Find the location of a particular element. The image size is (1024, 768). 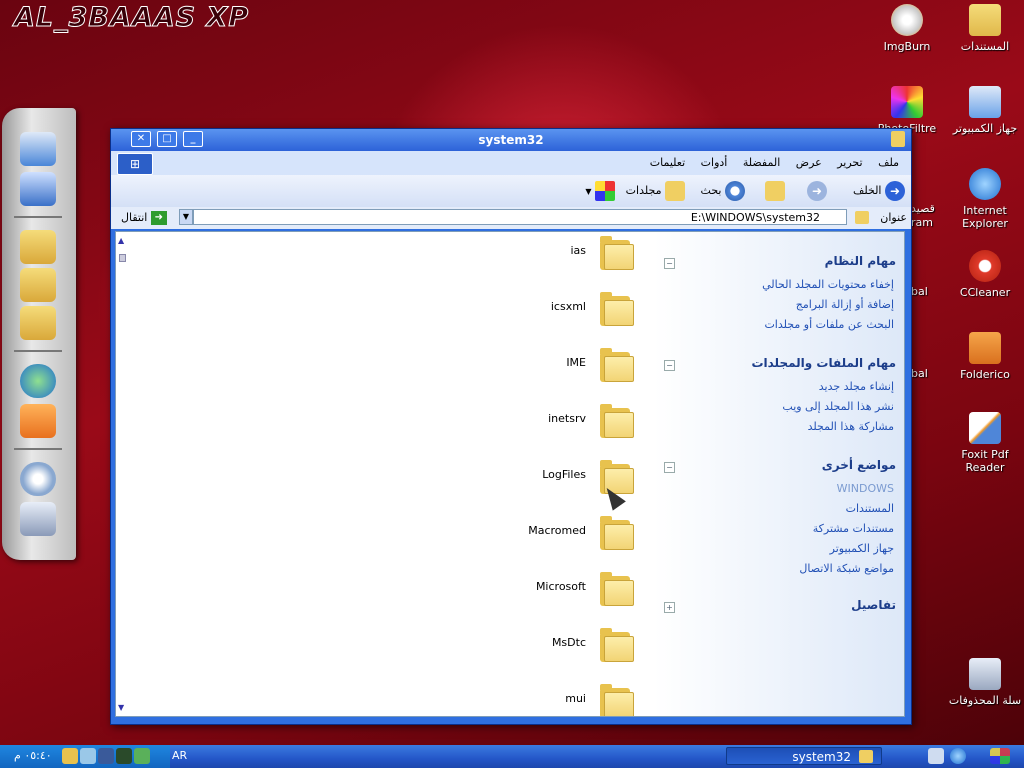

place-link: WINDOWS is located at coordinates (865, 488).